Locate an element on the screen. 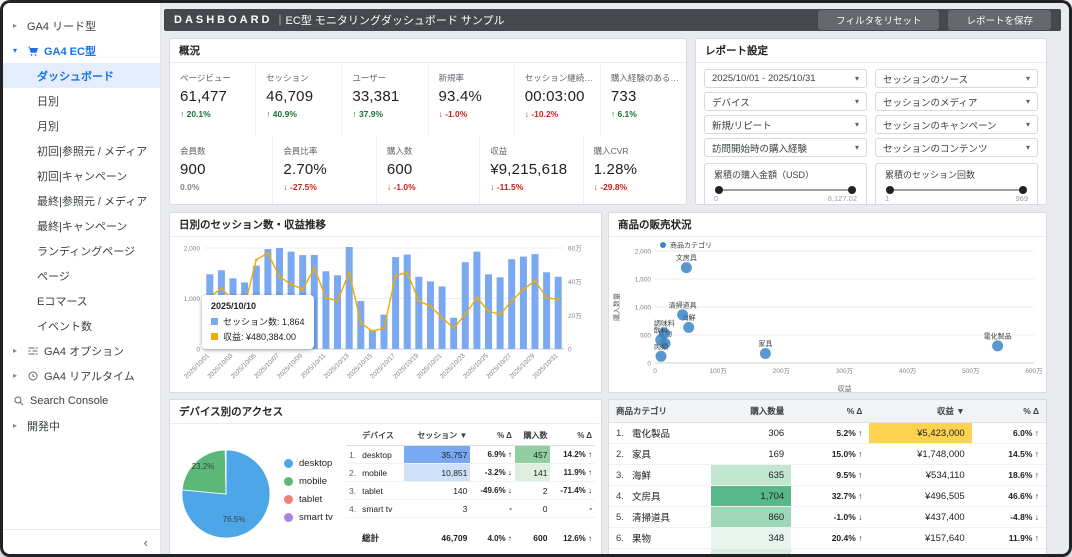 The height and width of the screenshot is (557, 1072). sidebar-item-11: Eコマース is located at coordinates (81, 300).